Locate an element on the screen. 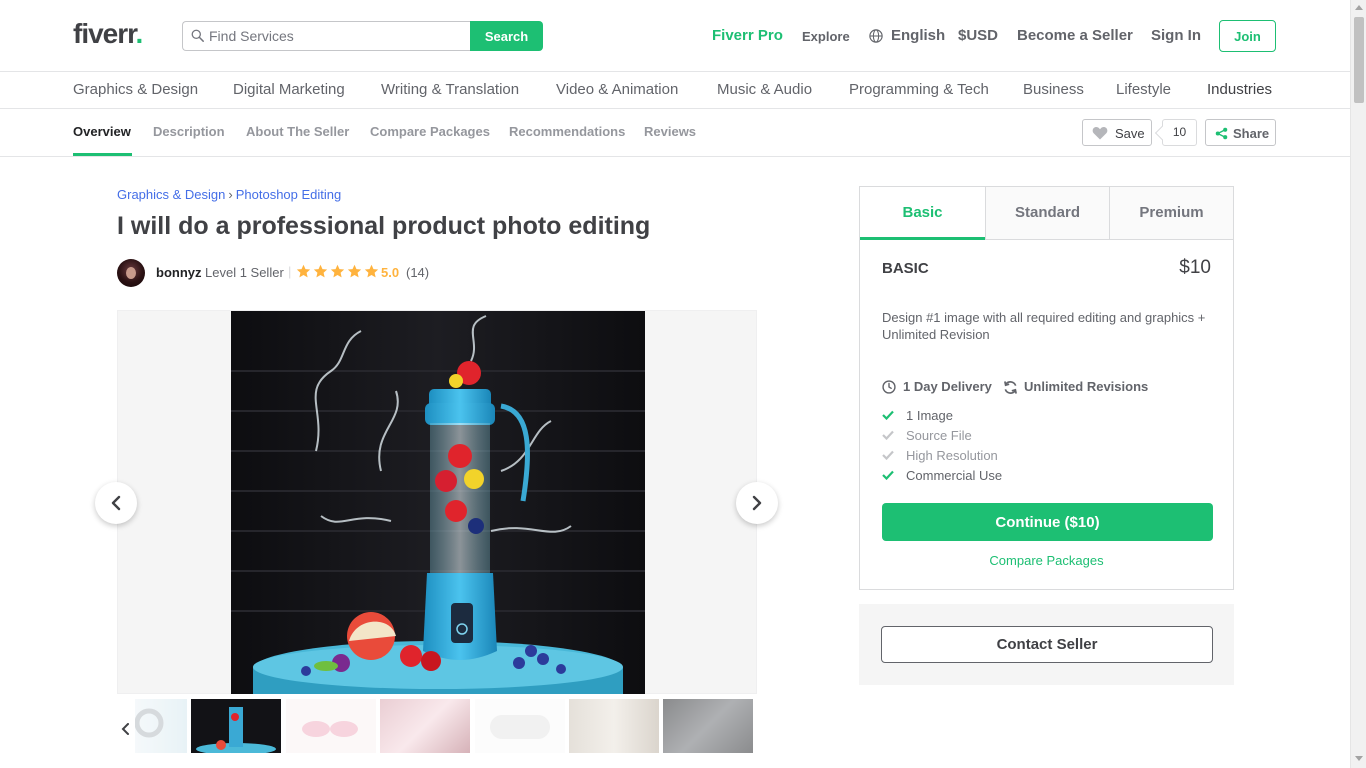  language-selector: English is located at coordinates (907, 35).